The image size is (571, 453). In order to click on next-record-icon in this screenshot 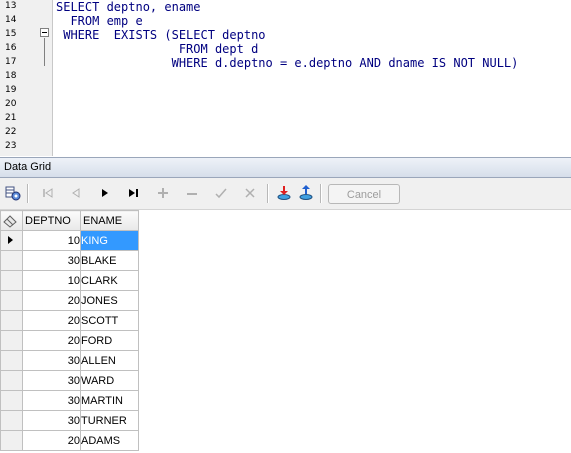, I will do `click(105, 193)`.